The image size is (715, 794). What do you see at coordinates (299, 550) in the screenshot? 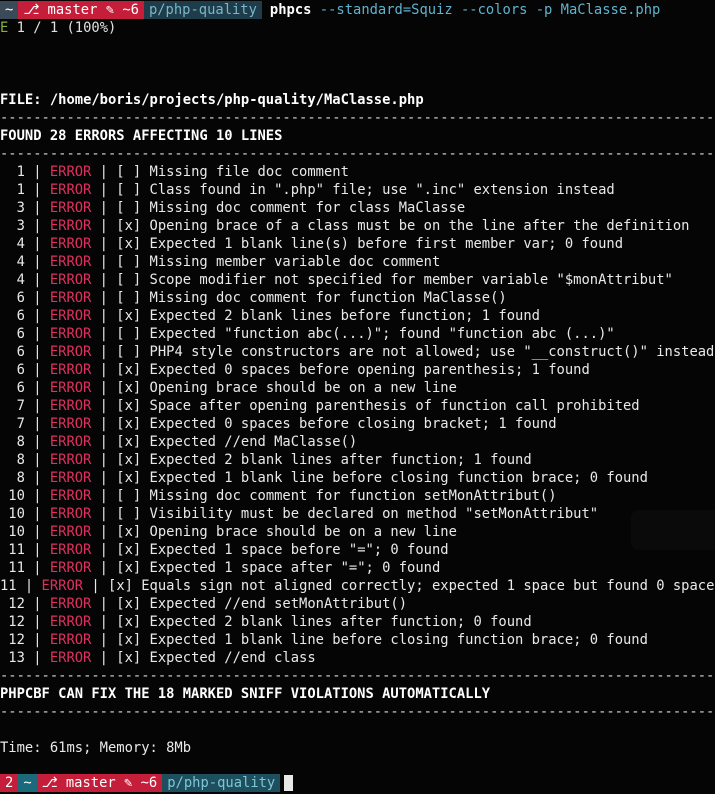
I see `error-message: Expected 1 space before "="; 0 found` at bounding box center [299, 550].